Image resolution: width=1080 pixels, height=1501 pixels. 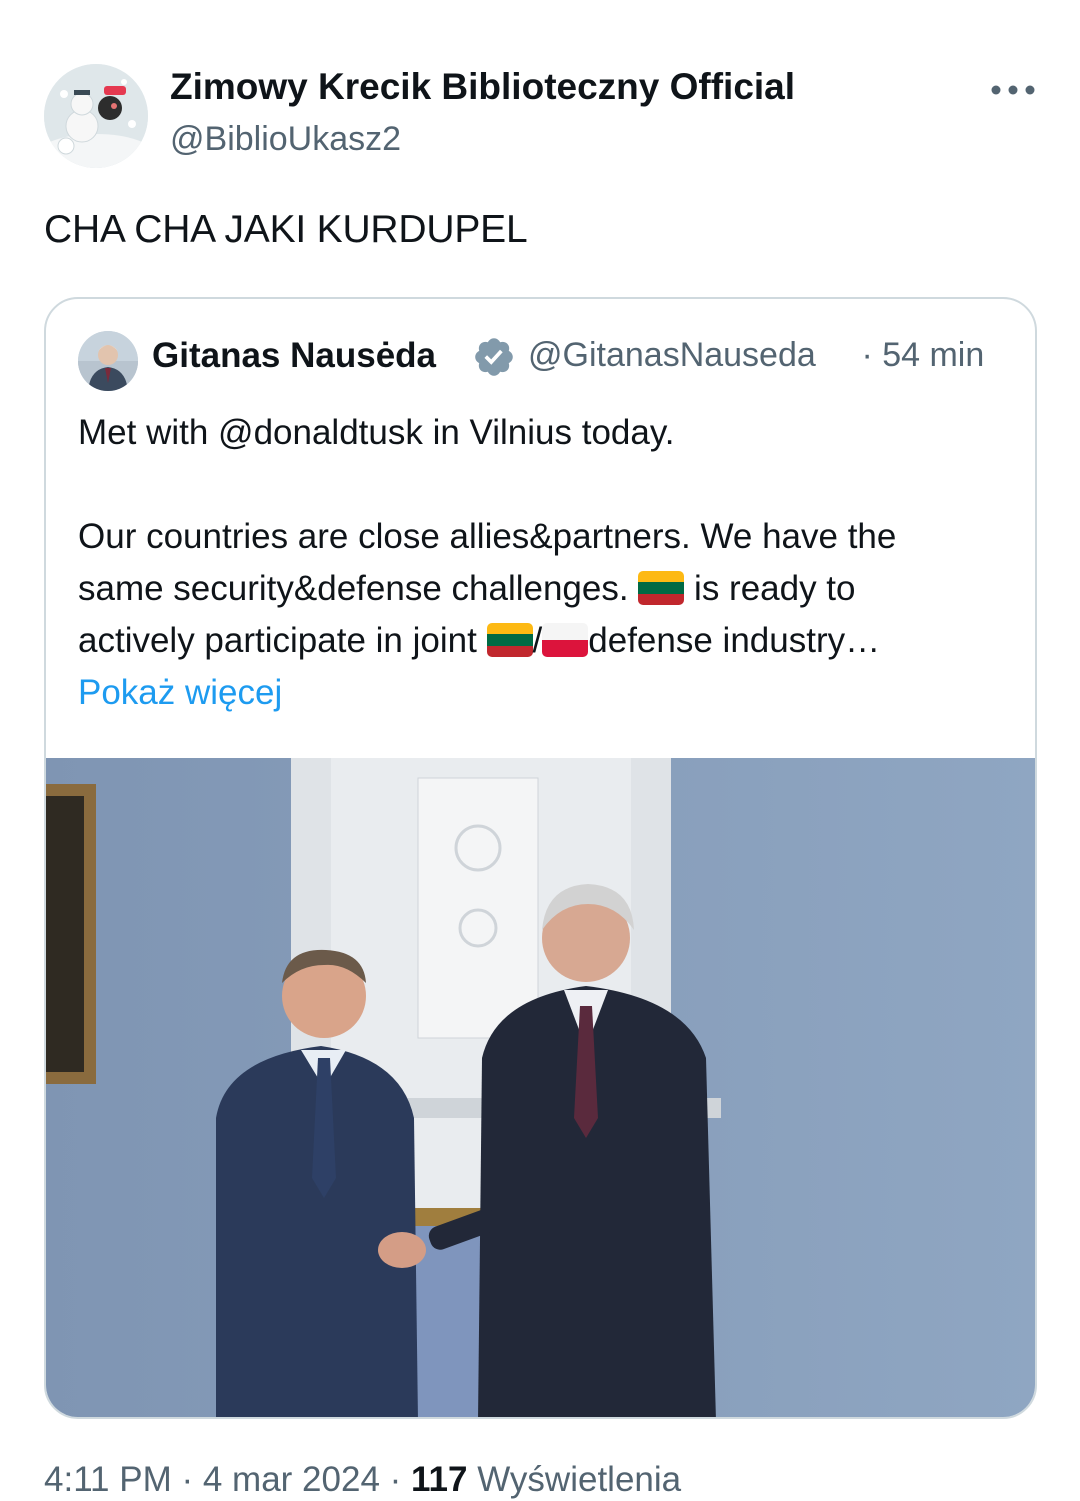 I want to click on quoted-text-segment: is ready to, so click(x=770, y=588).